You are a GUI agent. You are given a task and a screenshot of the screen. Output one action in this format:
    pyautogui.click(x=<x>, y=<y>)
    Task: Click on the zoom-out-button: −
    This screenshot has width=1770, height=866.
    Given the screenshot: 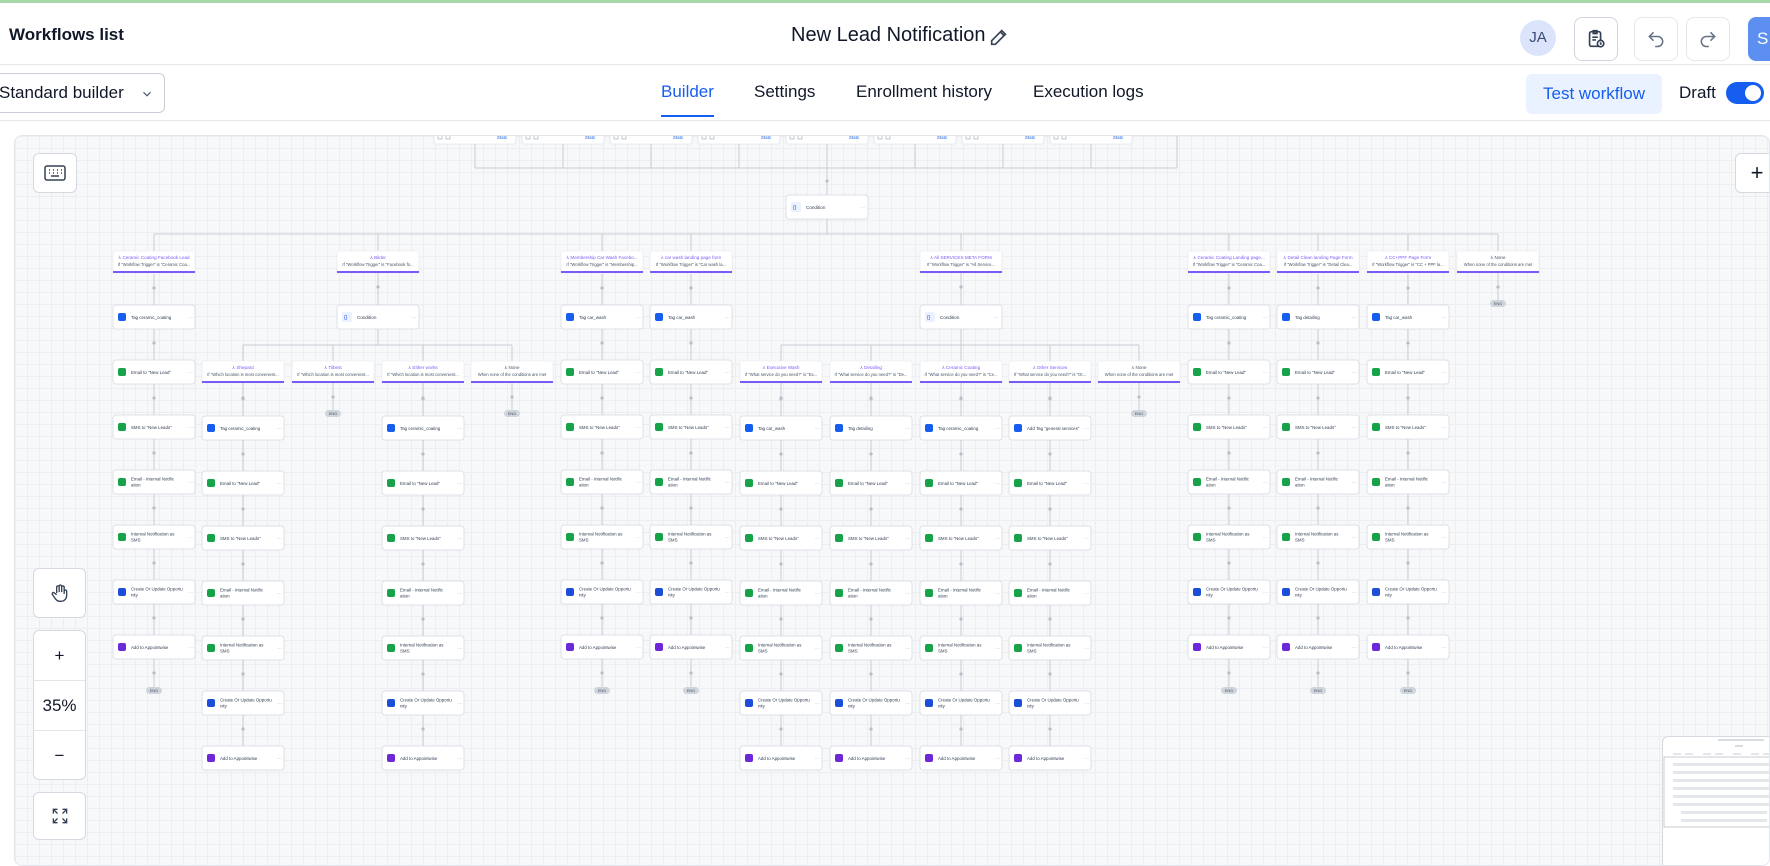 What is the action you would take?
    pyautogui.click(x=59, y=756)
    